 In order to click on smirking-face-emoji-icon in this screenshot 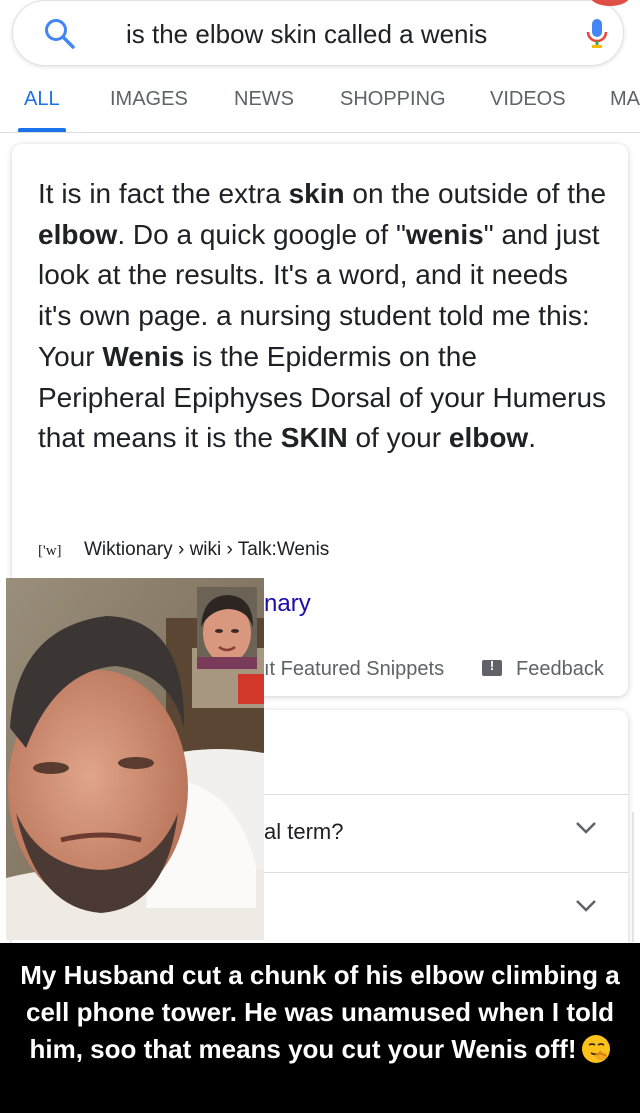, I will do `click(595, 1049)`.